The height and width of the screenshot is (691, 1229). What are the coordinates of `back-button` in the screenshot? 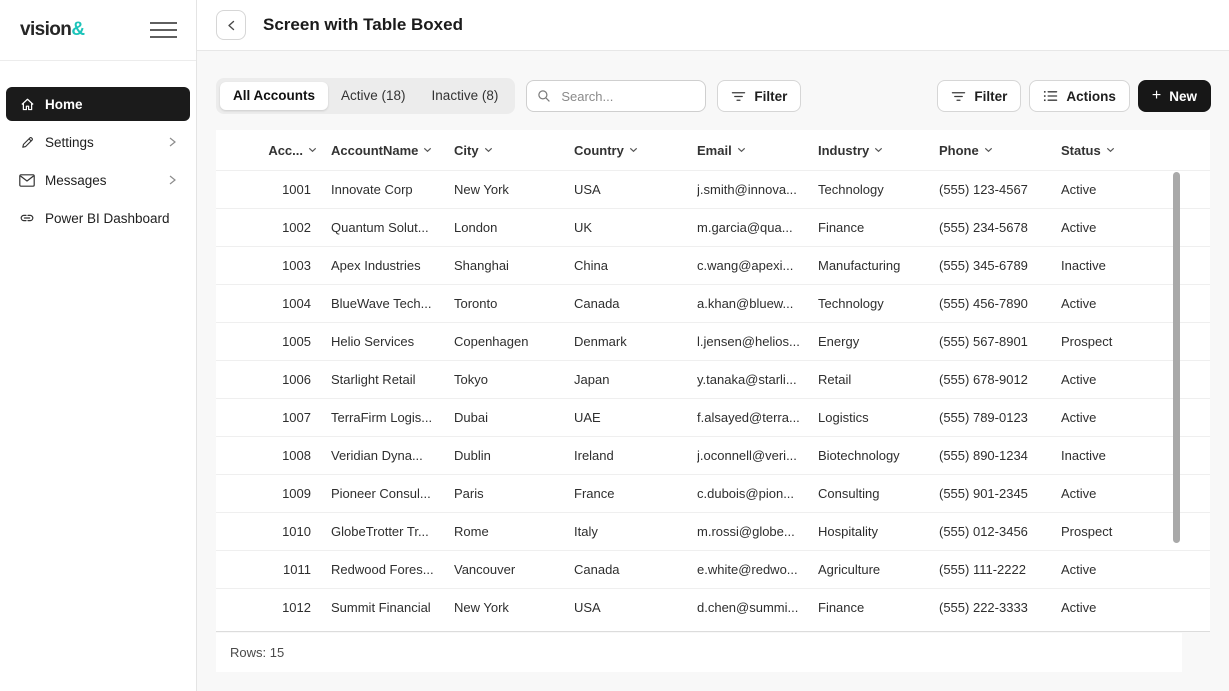 It's located at (231, 25).